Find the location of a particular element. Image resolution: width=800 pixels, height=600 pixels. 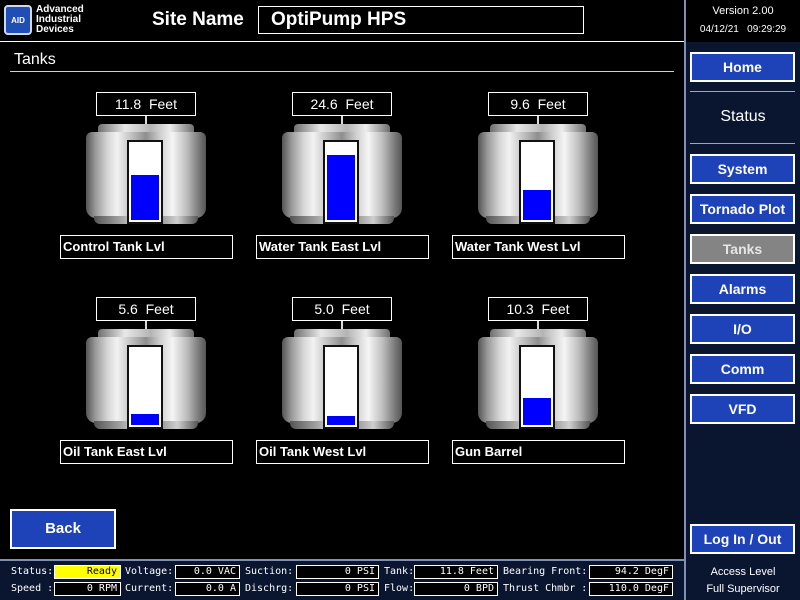

flow-label: Flow: is located at coordinates (399, 588).